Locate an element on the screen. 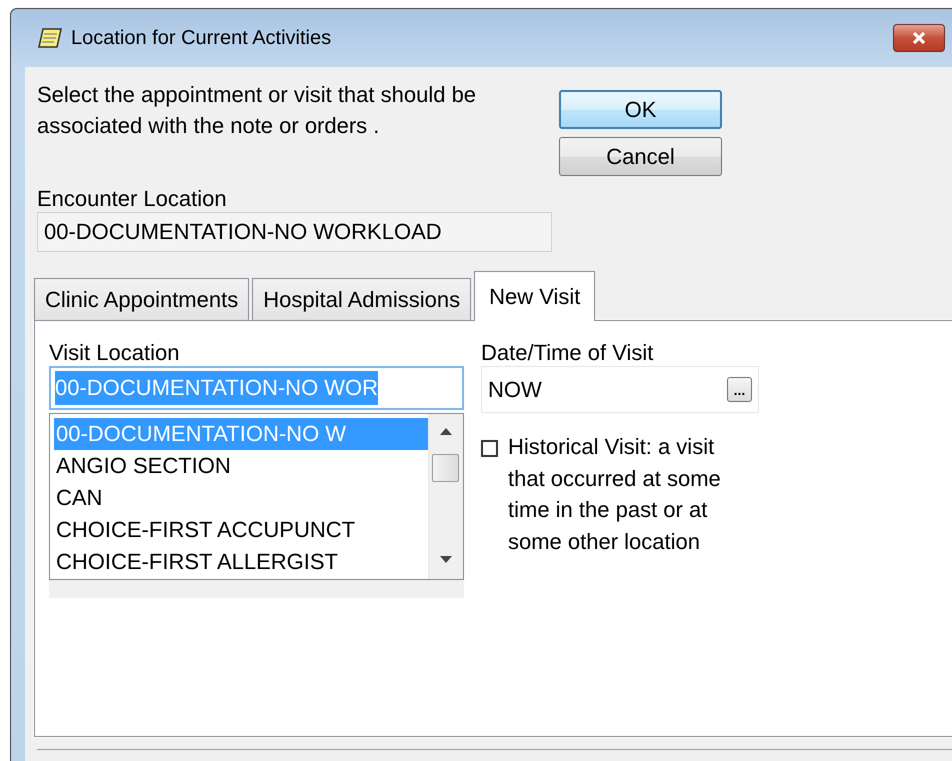 This screenshot has width=952, height=761. tab: Clinic Appointments is located at coordinates (142, 299).